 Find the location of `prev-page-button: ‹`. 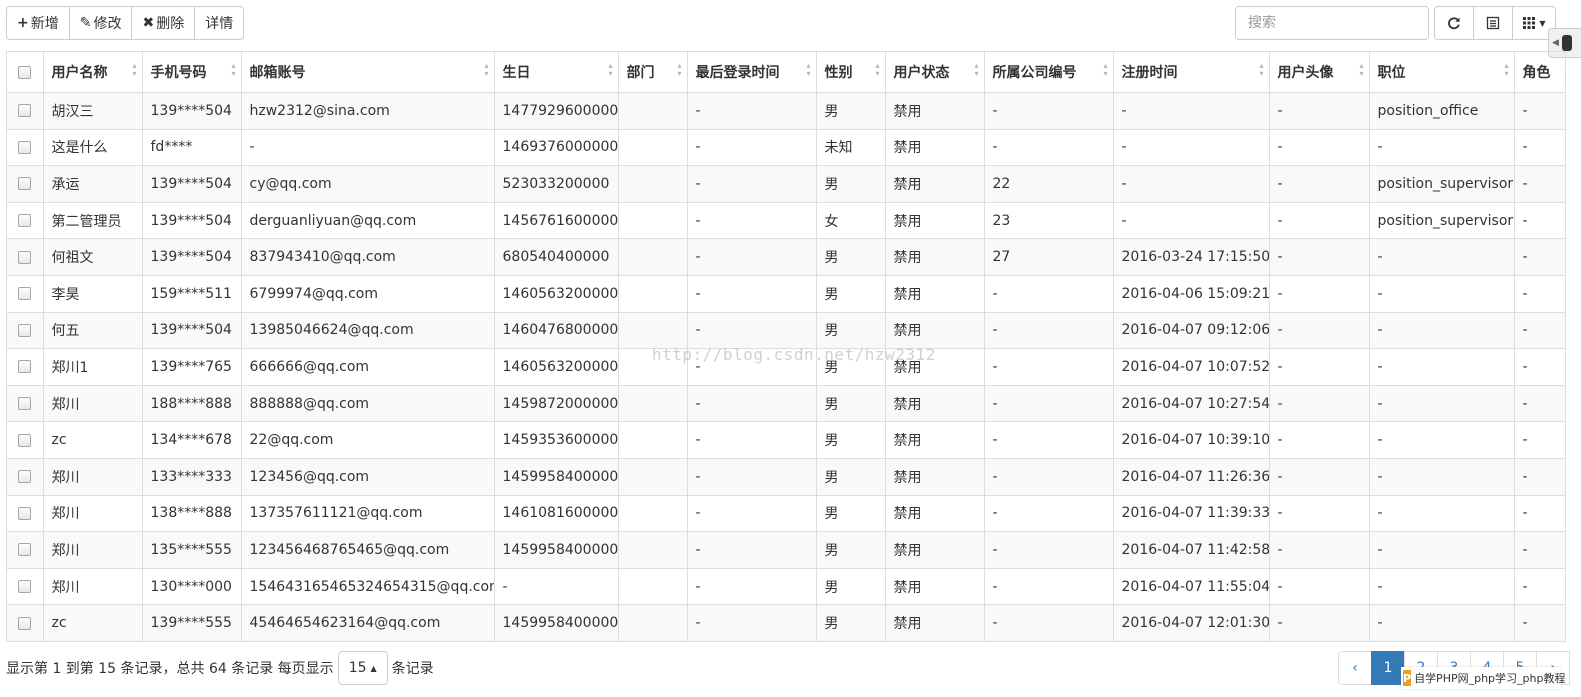

prev-page-button: ‹ is located at coordinates (1355, 668).